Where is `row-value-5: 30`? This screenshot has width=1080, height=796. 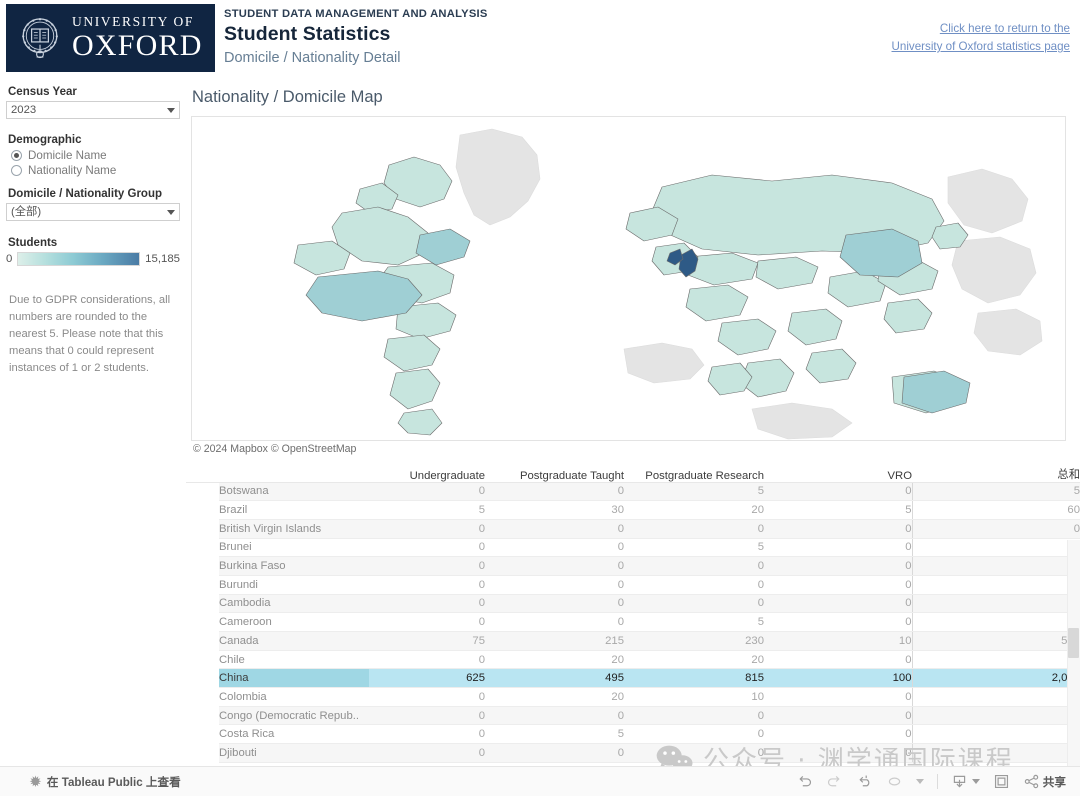
row-value-5: 30 is located at coordinates (995, 697).